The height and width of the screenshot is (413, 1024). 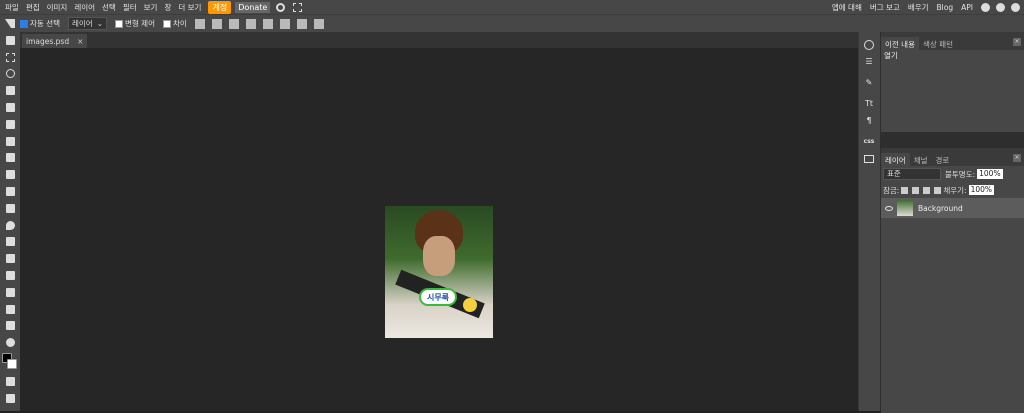 I want to click on blend-mode-select: 표준, so click(x=912, y=174).